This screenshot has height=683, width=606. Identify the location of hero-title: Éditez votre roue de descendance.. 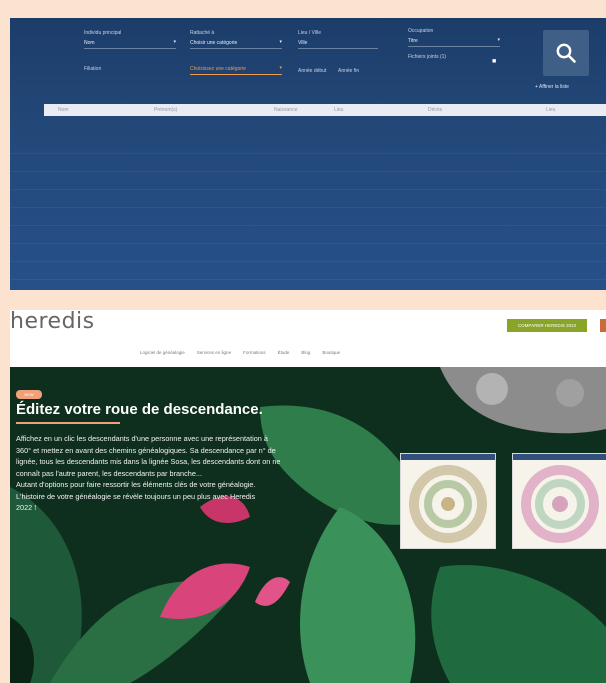
(139, 409).